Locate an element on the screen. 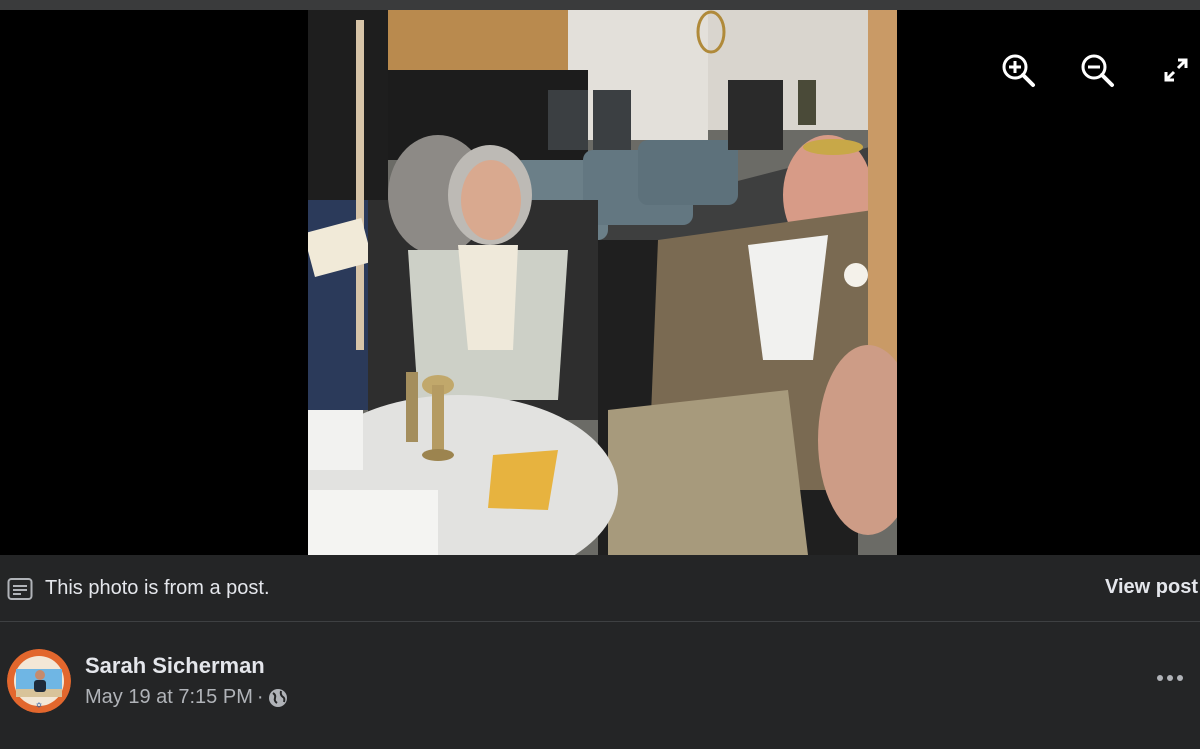 Image resolution: width=1200 pixels, height=749 pixels. fullscreen-icon is located at coordinates (1176, 70).